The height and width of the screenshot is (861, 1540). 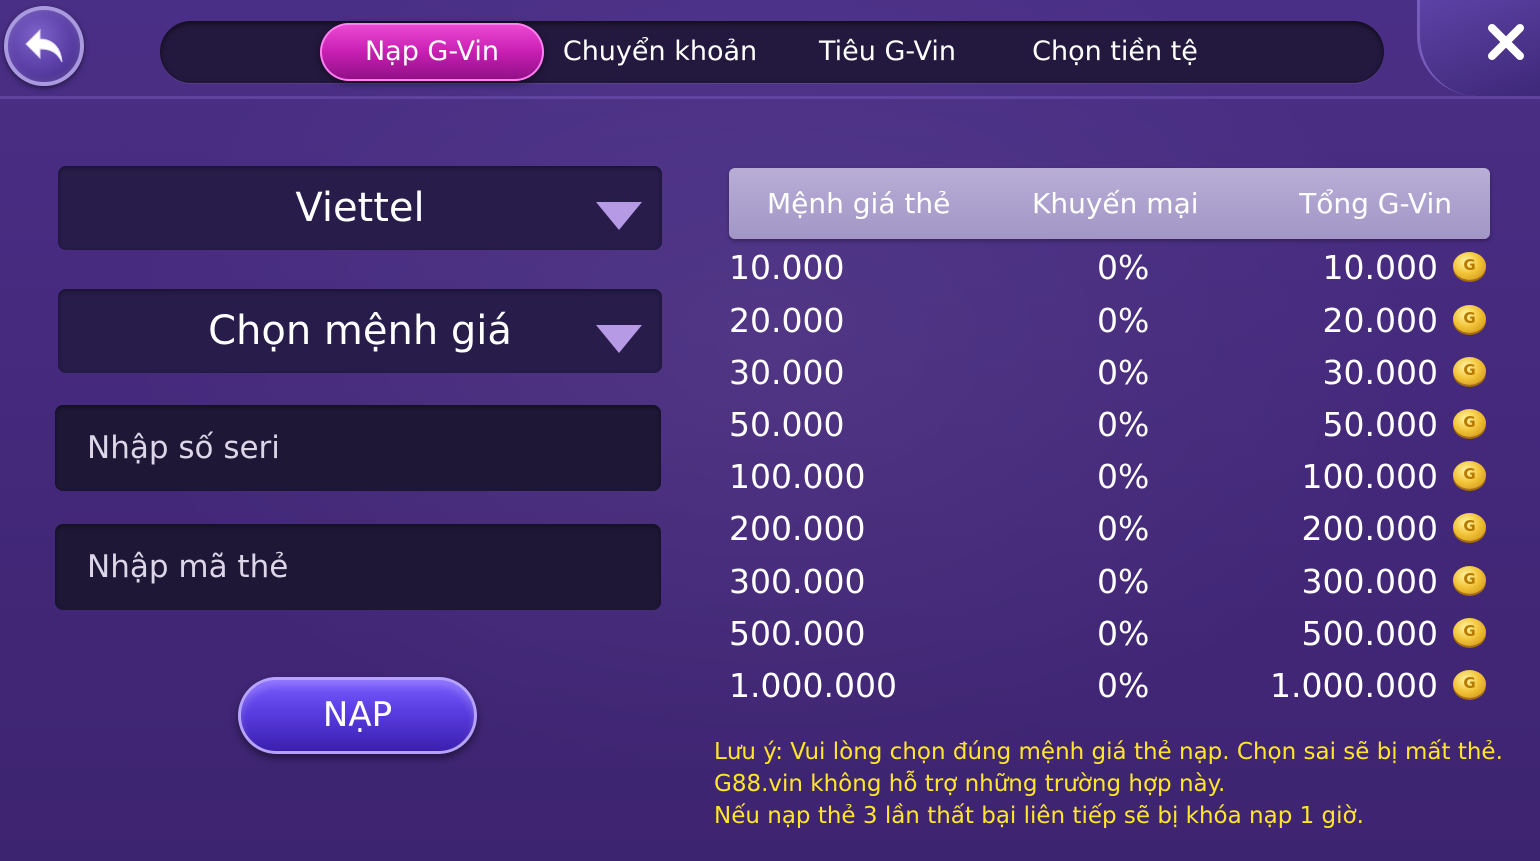 I want to click on total-g-vin: 50.000, so click(x=1380, y=424).